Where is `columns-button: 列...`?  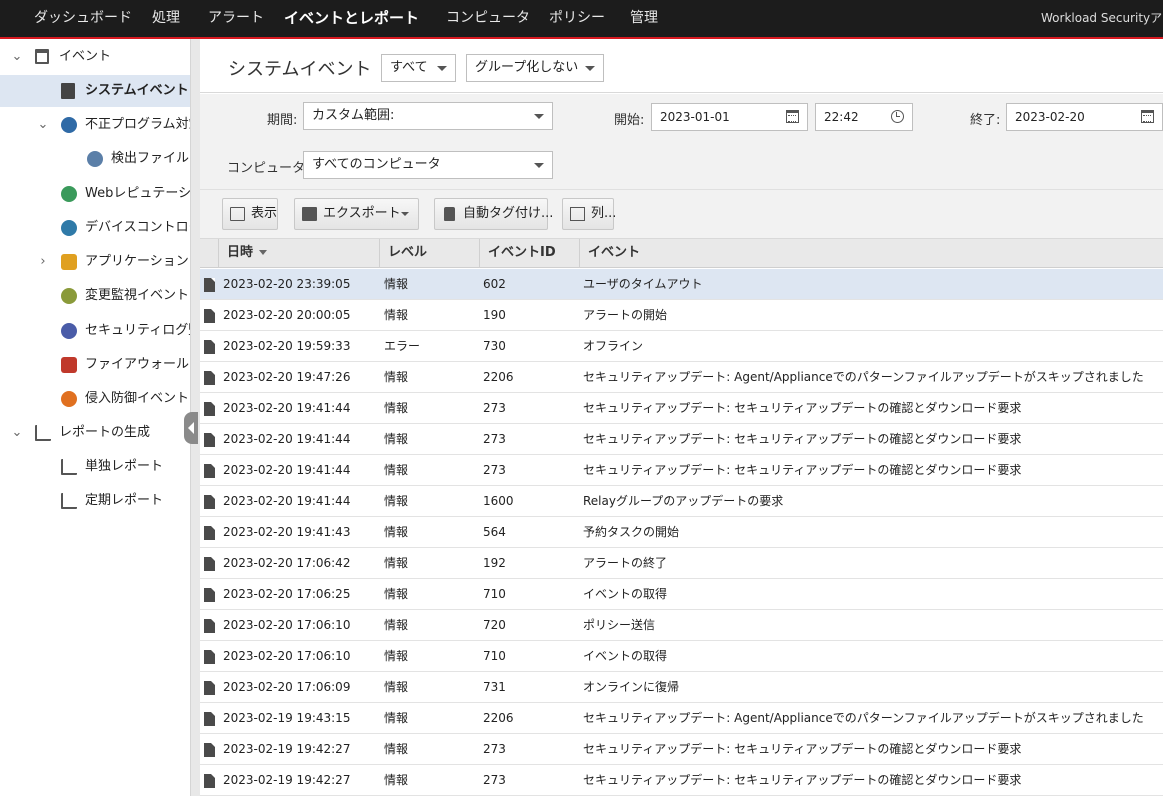
columns-button: 列... is located at coordinates (589, 214).